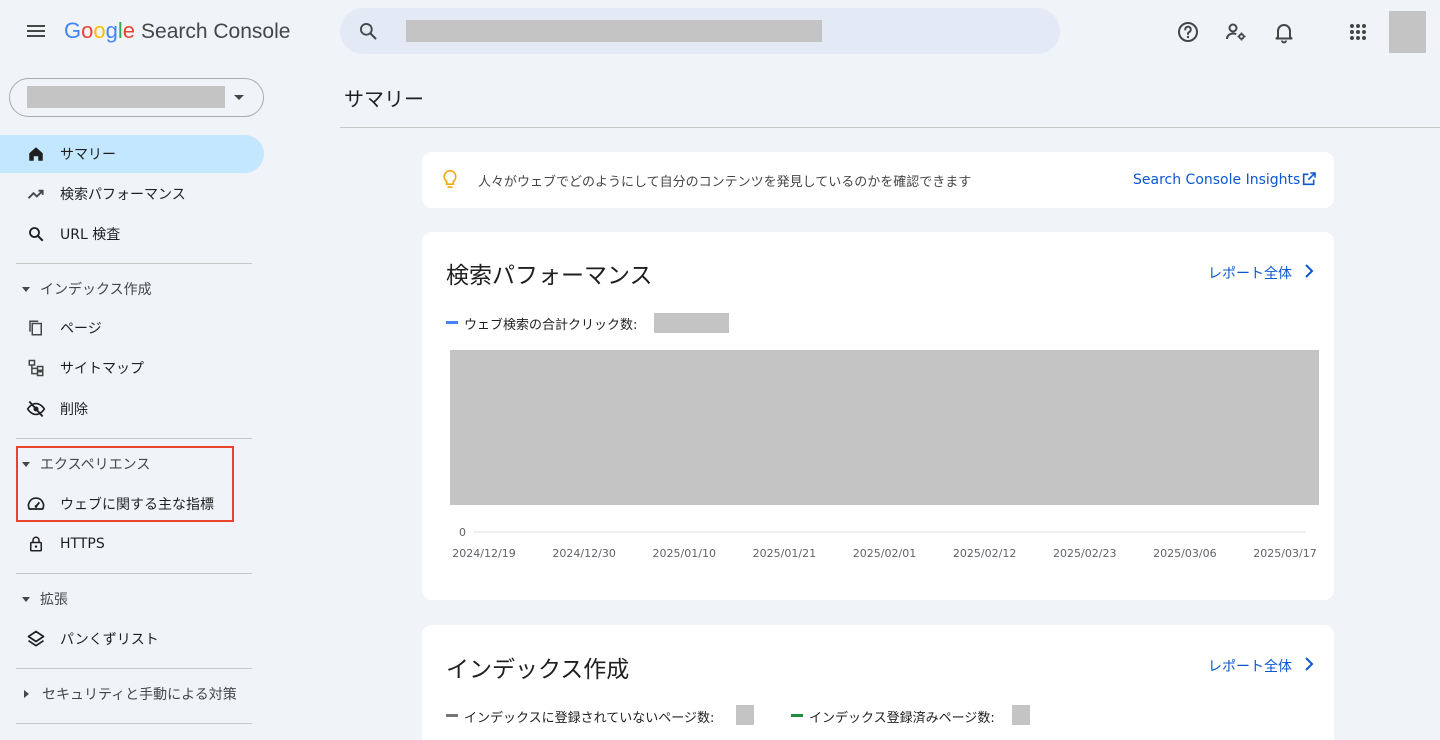 This screenshot has width=1440, height=740. Describe the element at coordinates (132, 328) in the screenshot. I see `sidebar-item-pages: ページ` at that location.